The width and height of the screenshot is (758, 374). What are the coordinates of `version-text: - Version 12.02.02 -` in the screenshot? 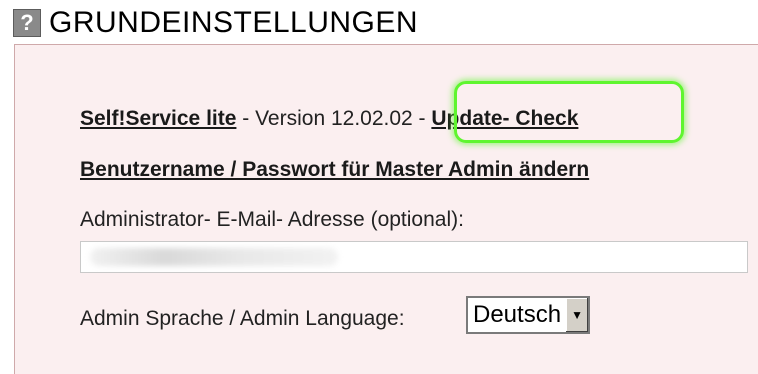 It's located at (334, 118).